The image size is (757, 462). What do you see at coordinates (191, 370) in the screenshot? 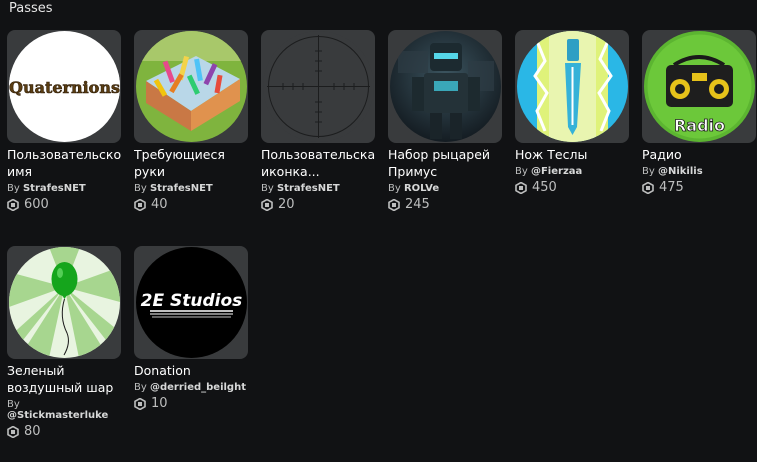
I see `pass-name: Donation` at bounding box center [191, 370].